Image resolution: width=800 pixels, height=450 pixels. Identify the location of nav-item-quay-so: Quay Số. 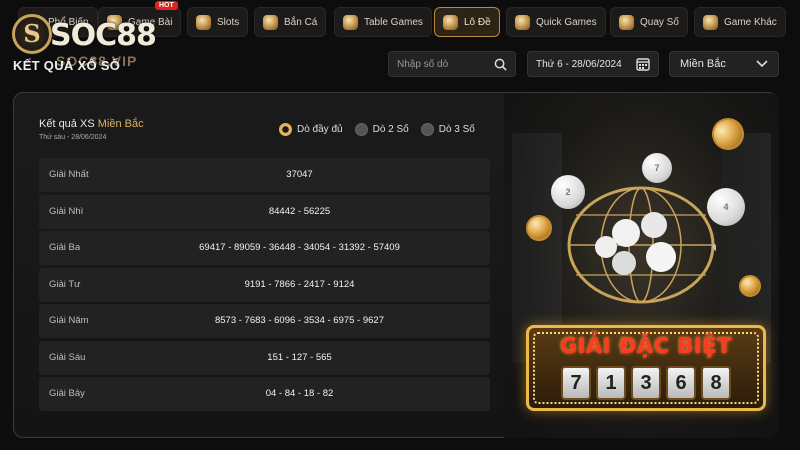
(649, 22).